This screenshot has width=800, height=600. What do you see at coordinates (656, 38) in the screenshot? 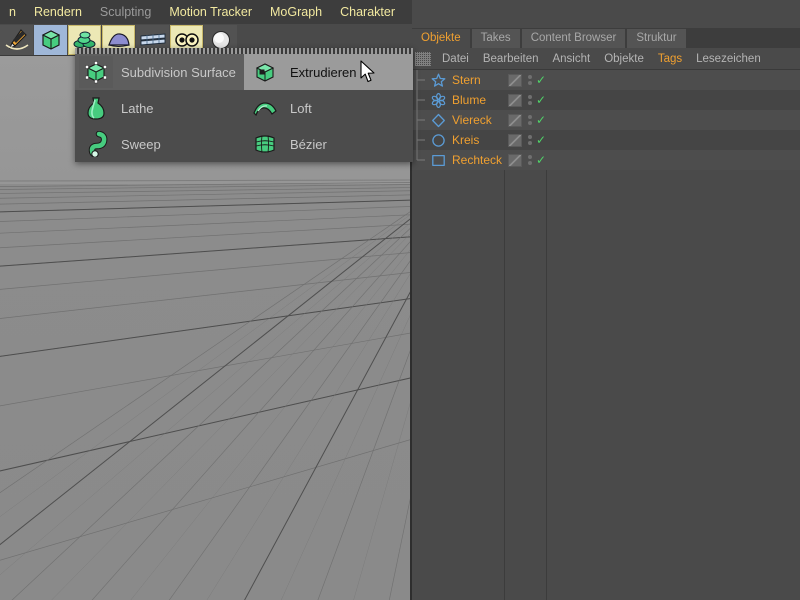
I see `tab-struktur: Struktur` at bounding box center [656, 38].